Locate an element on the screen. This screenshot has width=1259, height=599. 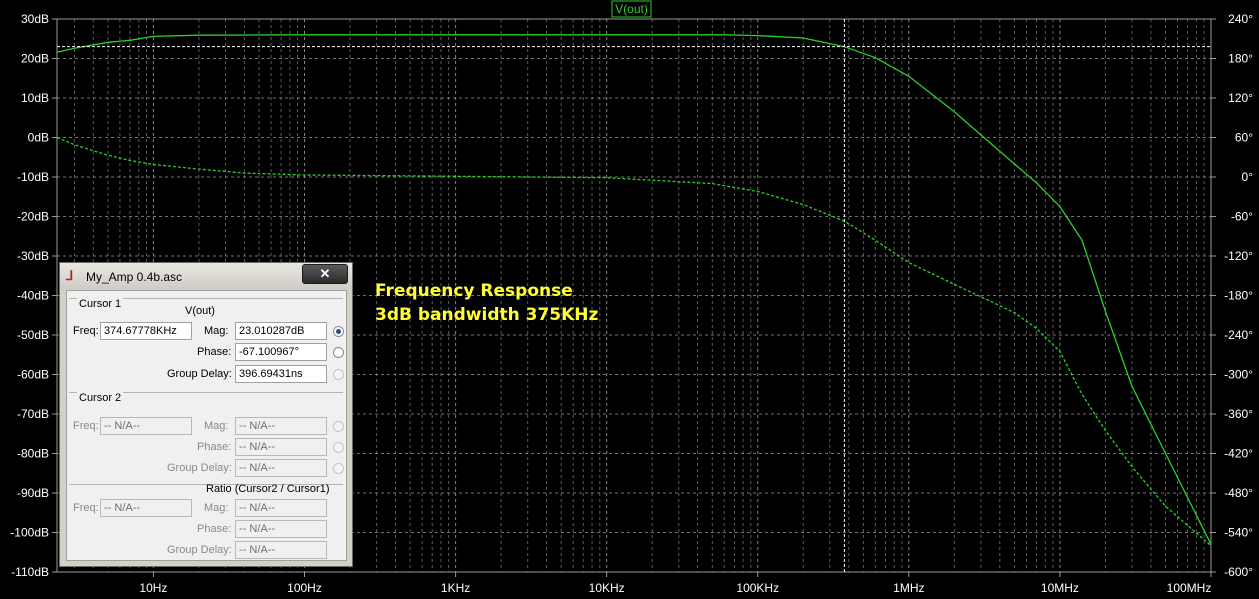
annotation-line-1: Frequency Response is located at coordinates (474, 291).